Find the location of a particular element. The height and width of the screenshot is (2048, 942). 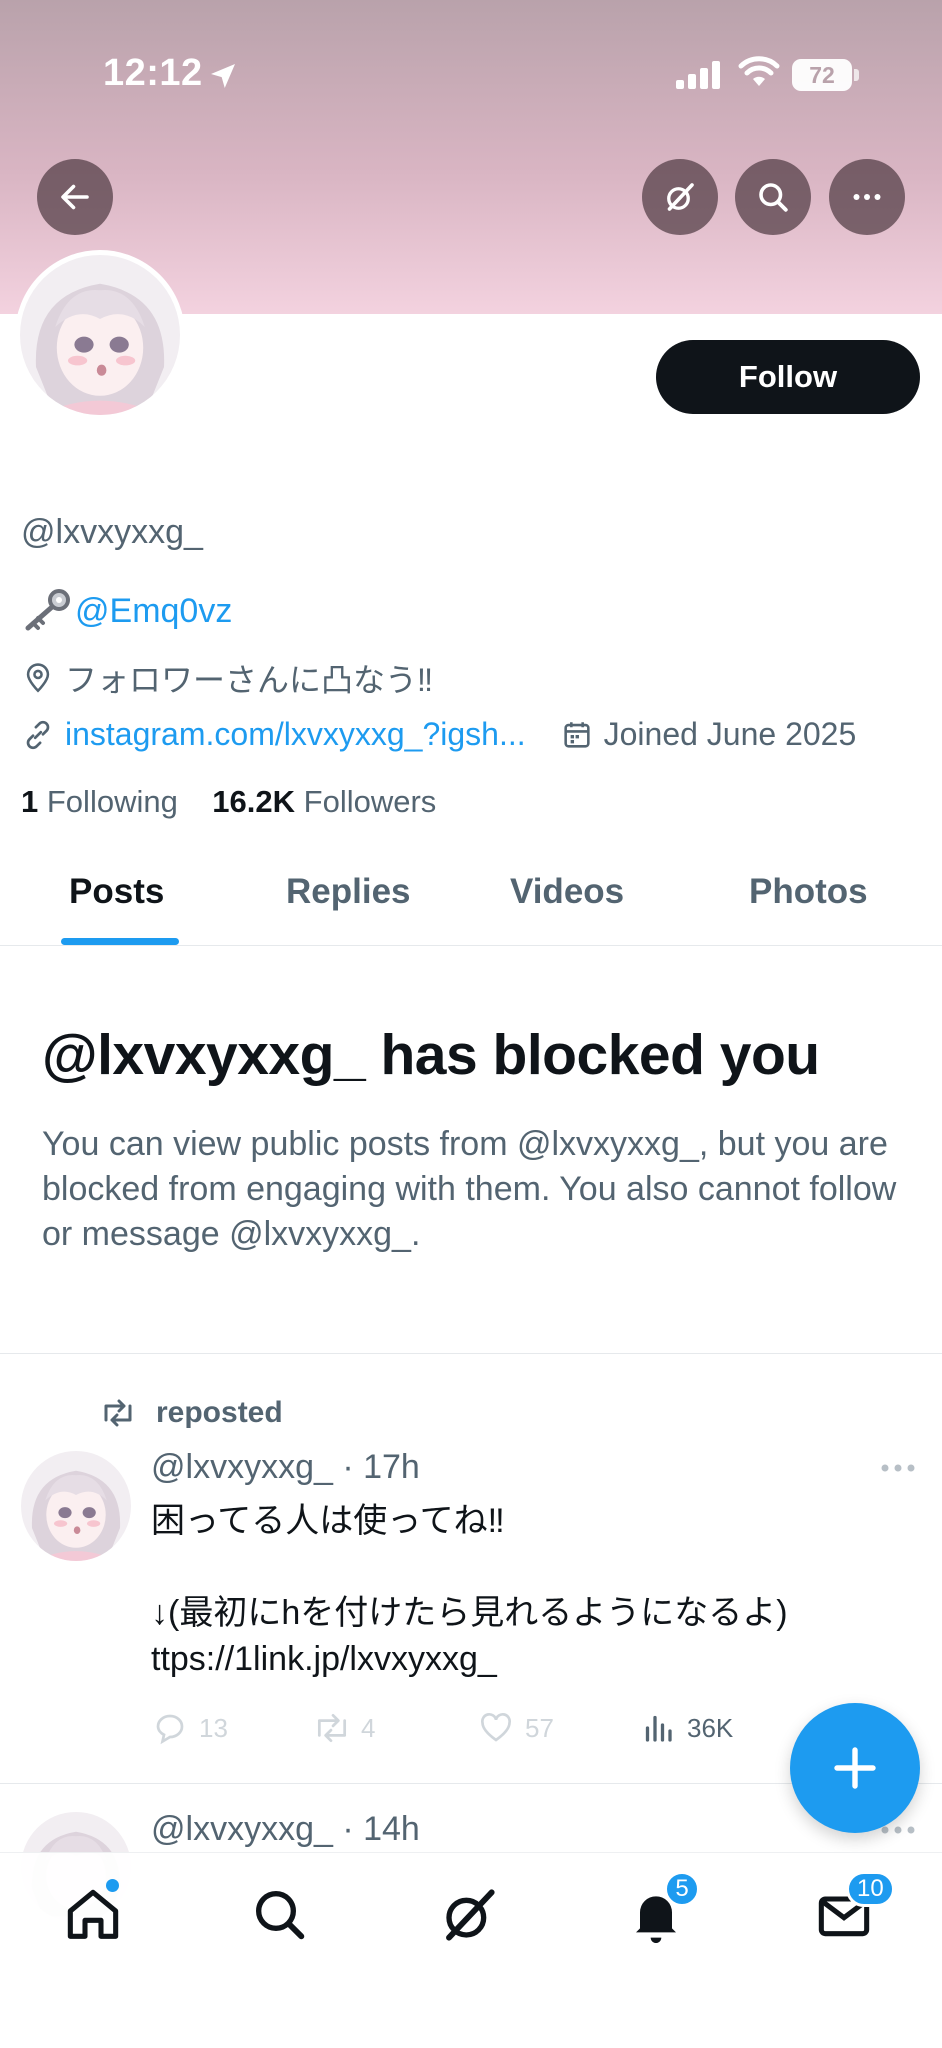

profile-location: フォロワーさんに凸なう‼︎ is located at coordinates (227, 678).